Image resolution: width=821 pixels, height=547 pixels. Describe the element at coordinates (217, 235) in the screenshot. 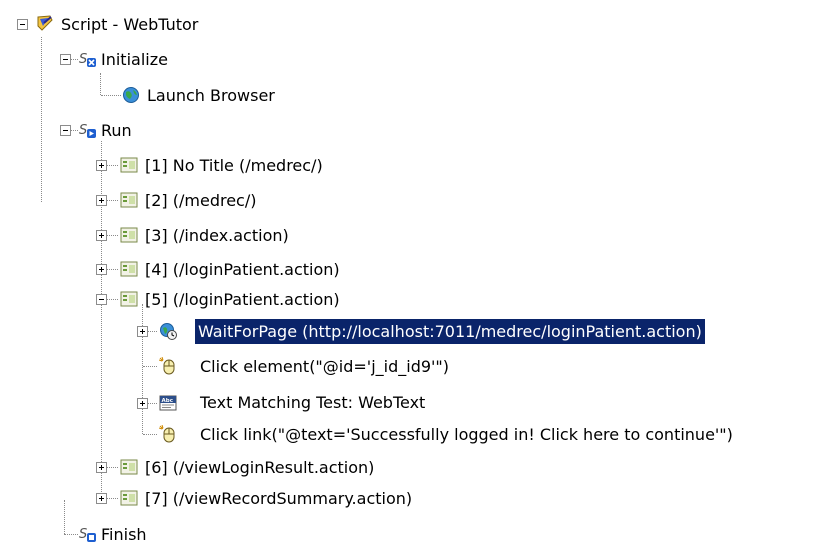

I see `tree-page-3-label: [3] (/index.action)` at that location.